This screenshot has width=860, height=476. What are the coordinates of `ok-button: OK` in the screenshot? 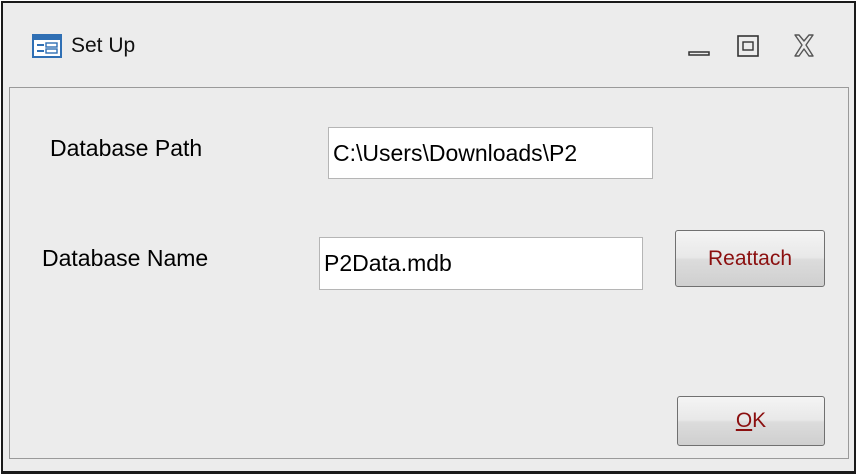 It's located at (751, 421).